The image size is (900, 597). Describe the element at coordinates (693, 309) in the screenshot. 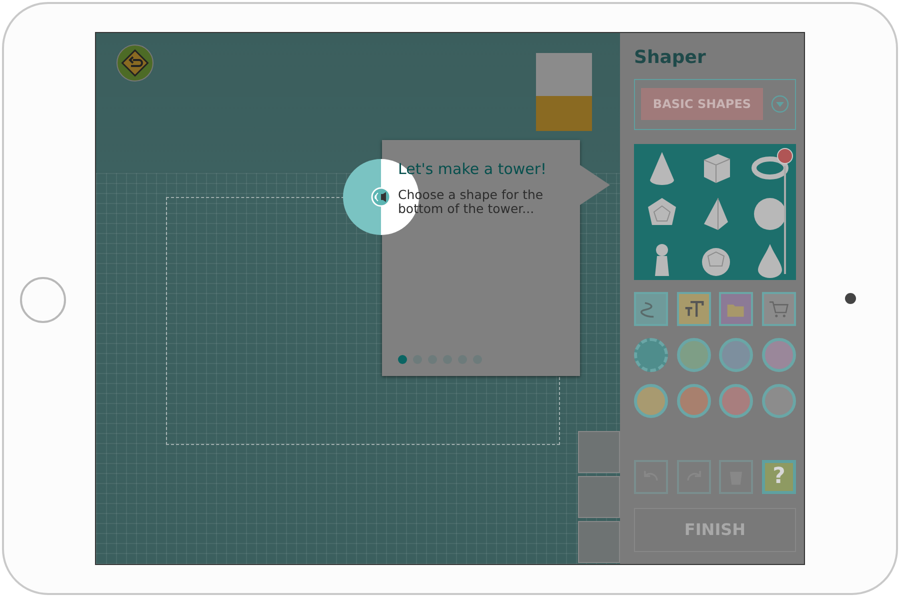

I see `text-tool-button` at that location.